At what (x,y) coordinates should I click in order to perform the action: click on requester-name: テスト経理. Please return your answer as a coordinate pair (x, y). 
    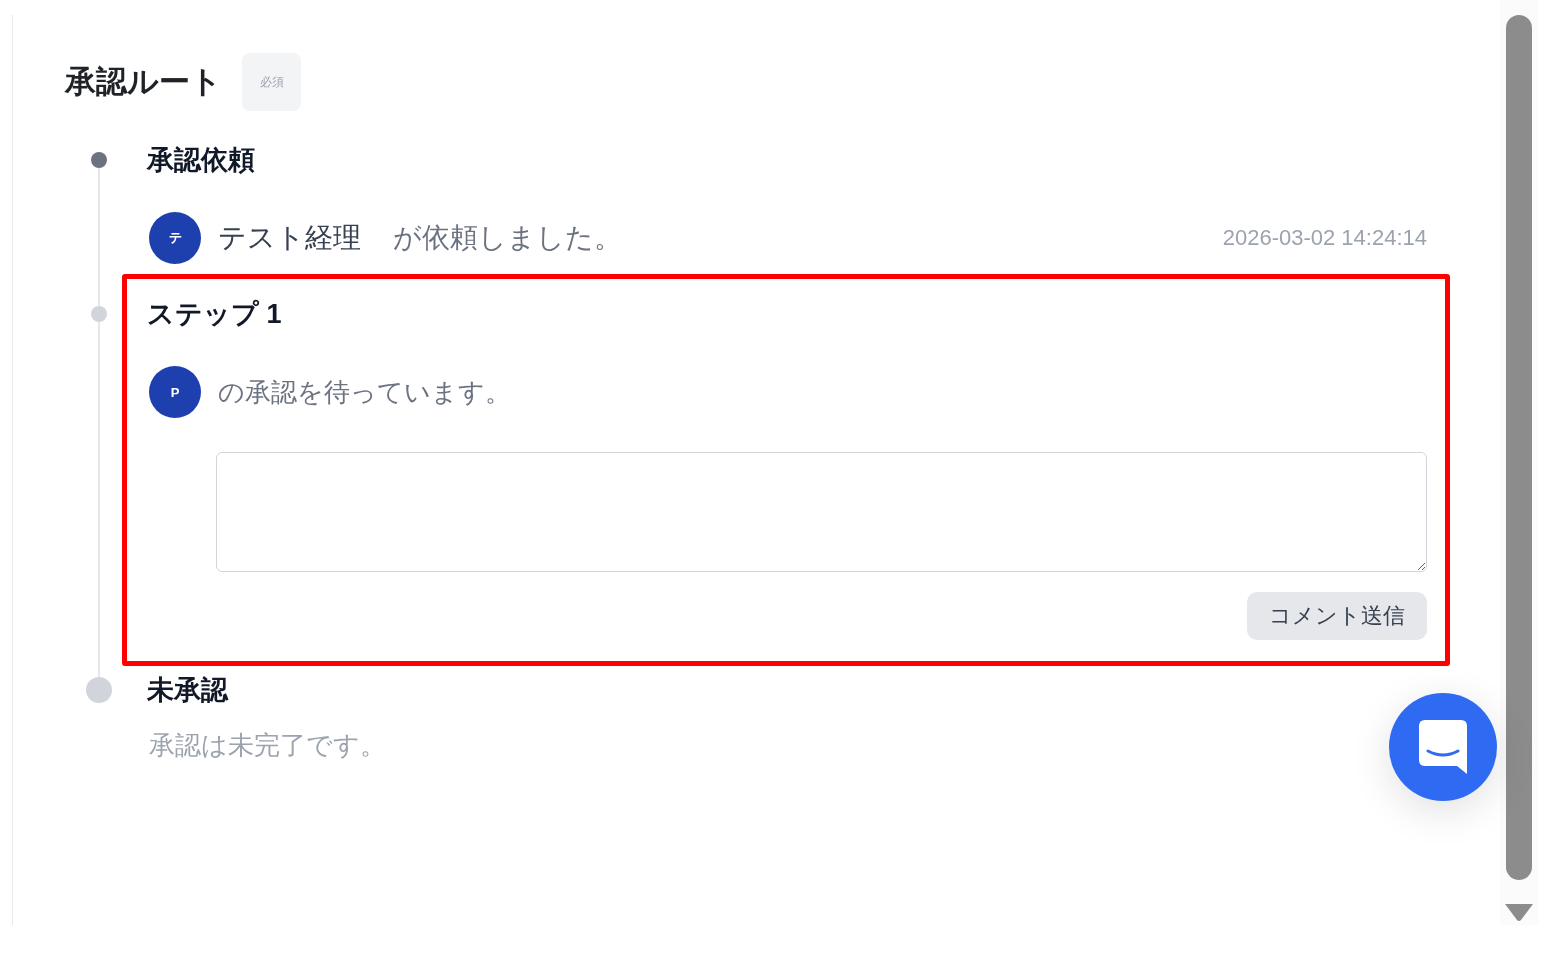
    Looking at the image, I should click on (289, 238).